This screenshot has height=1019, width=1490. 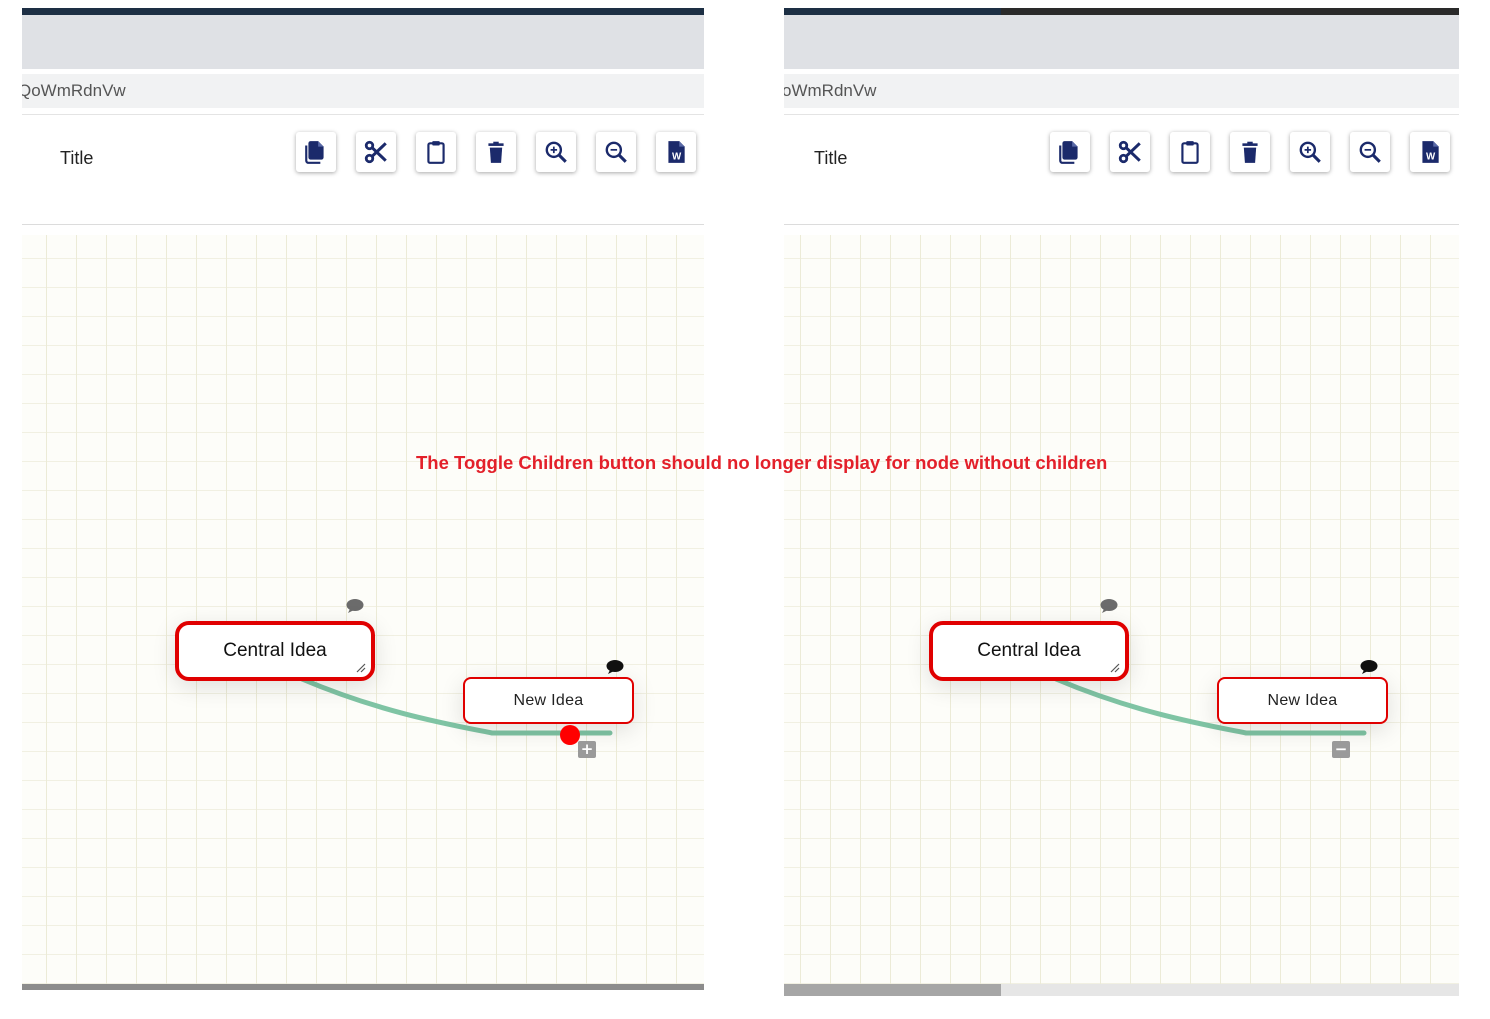 I want to click on browser-top-strip, so click(x=363, y=11).